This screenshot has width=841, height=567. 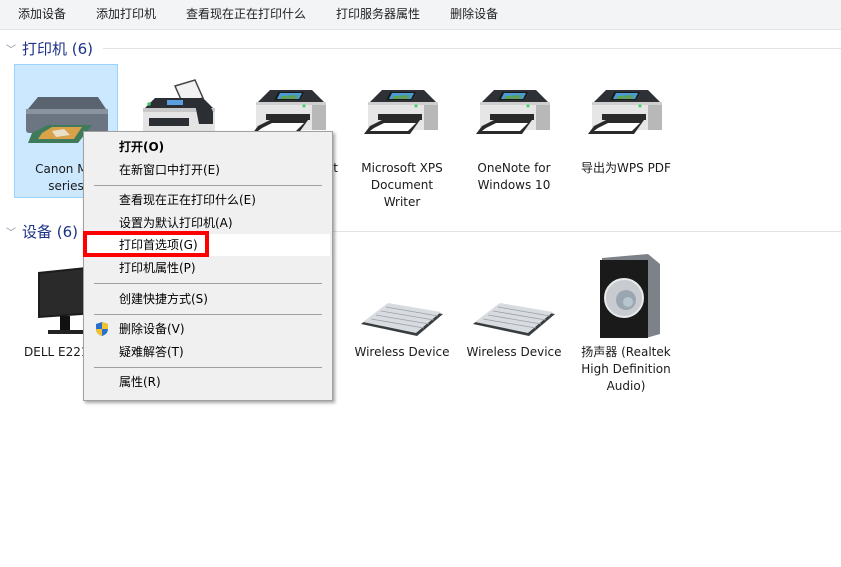 I want to click on menu-item-properties: 属性(R), so click(x=208, y=382).